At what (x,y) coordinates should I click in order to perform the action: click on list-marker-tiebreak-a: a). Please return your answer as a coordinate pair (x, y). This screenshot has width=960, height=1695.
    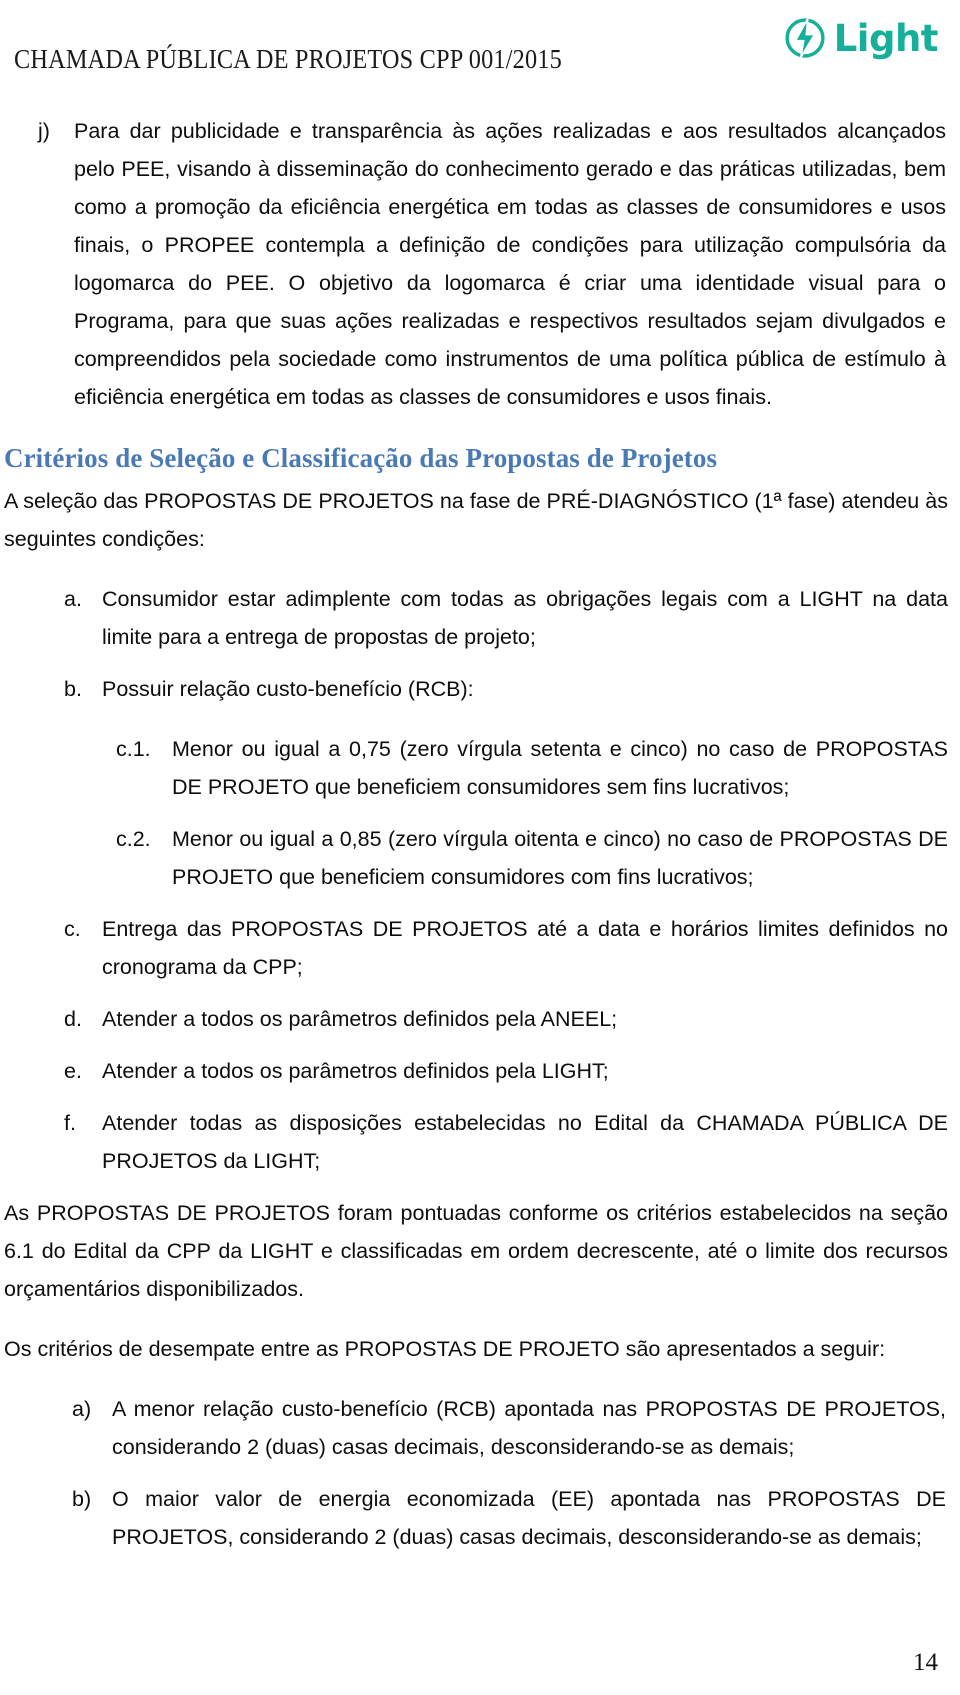
    Looking at the image, I should click on (82, 1409).